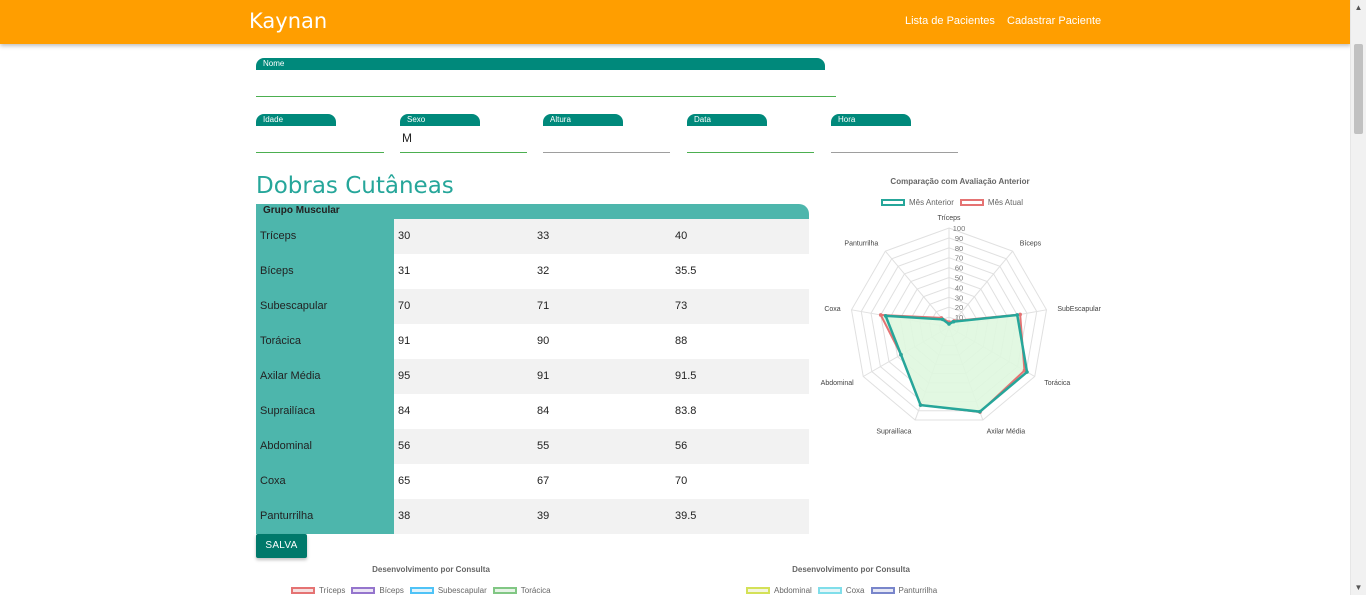 The image size is (1366, 595). What do you see at coordinates (685, 376) in the screenshot?
I see `table-cell-value: 91.5` at bounding box center [685, 376].